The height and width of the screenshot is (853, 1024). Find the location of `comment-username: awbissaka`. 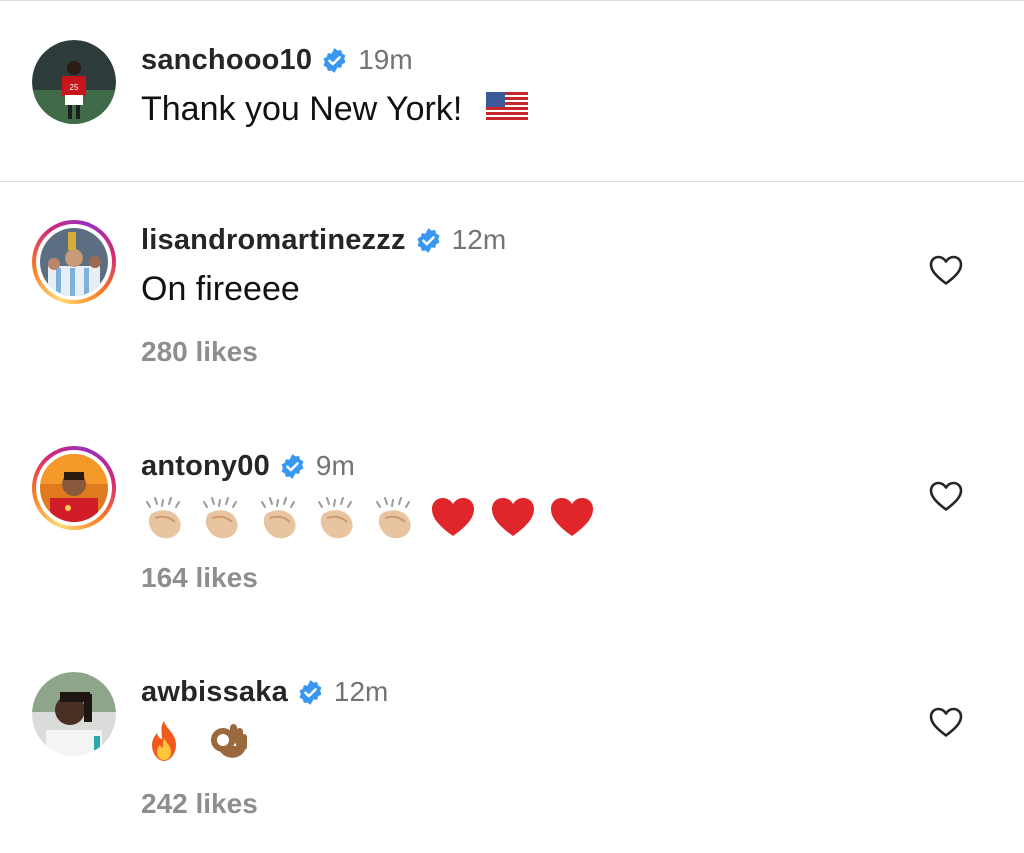

comment-username: awbissaka is located at coordinates (214, 692).